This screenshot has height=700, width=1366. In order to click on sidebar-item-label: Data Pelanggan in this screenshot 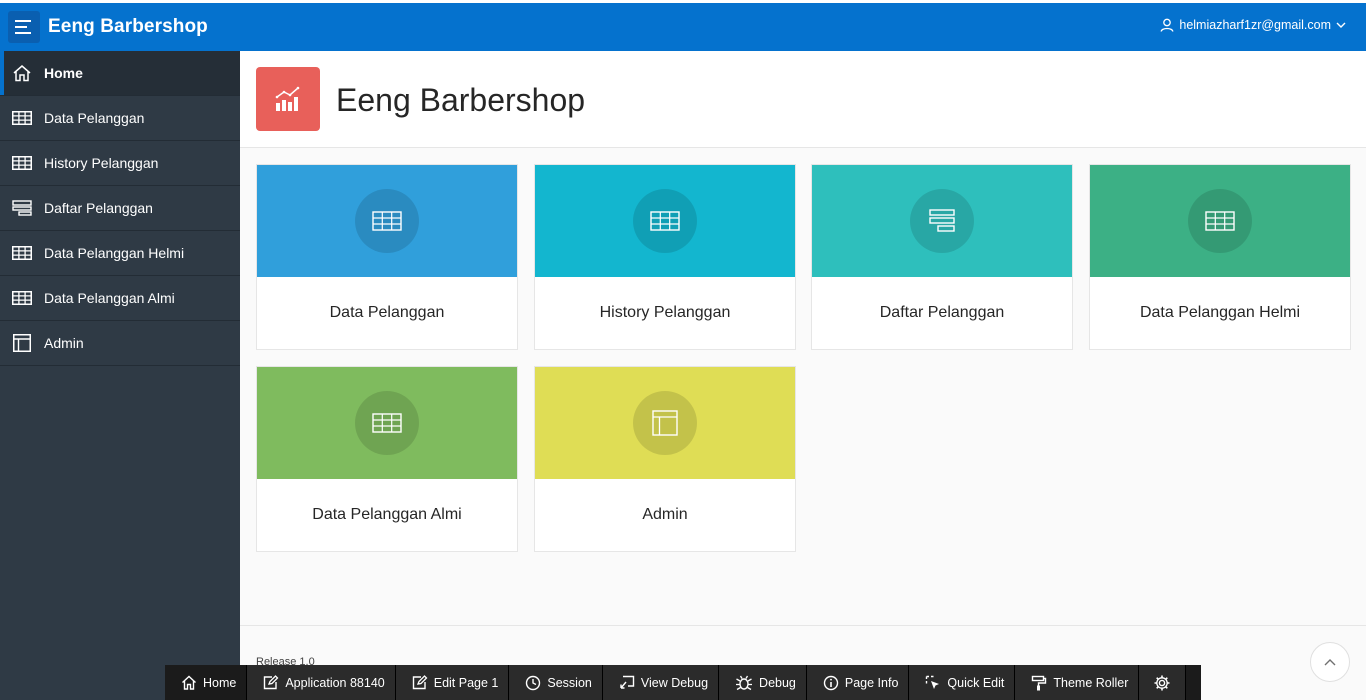, I will do `click(94, 118)`.